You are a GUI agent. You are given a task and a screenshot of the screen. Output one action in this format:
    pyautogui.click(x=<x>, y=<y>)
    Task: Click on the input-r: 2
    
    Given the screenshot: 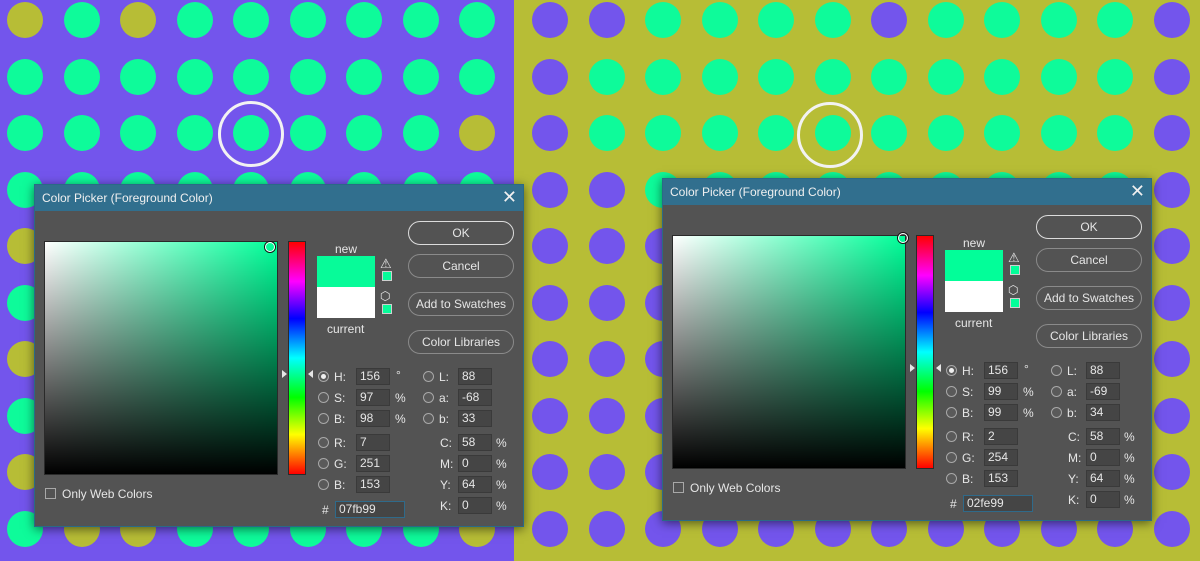 What is the action you would take?
    pyautogui.click(x=1001, y=436)
    